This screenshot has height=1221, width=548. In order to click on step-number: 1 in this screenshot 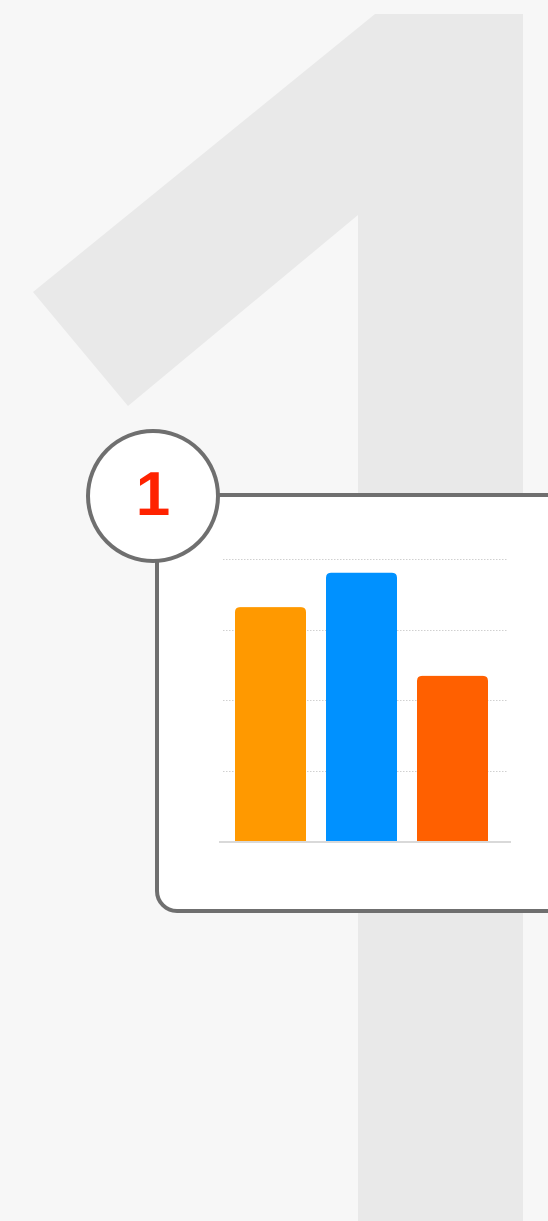, I will do `click(153, 494)`.